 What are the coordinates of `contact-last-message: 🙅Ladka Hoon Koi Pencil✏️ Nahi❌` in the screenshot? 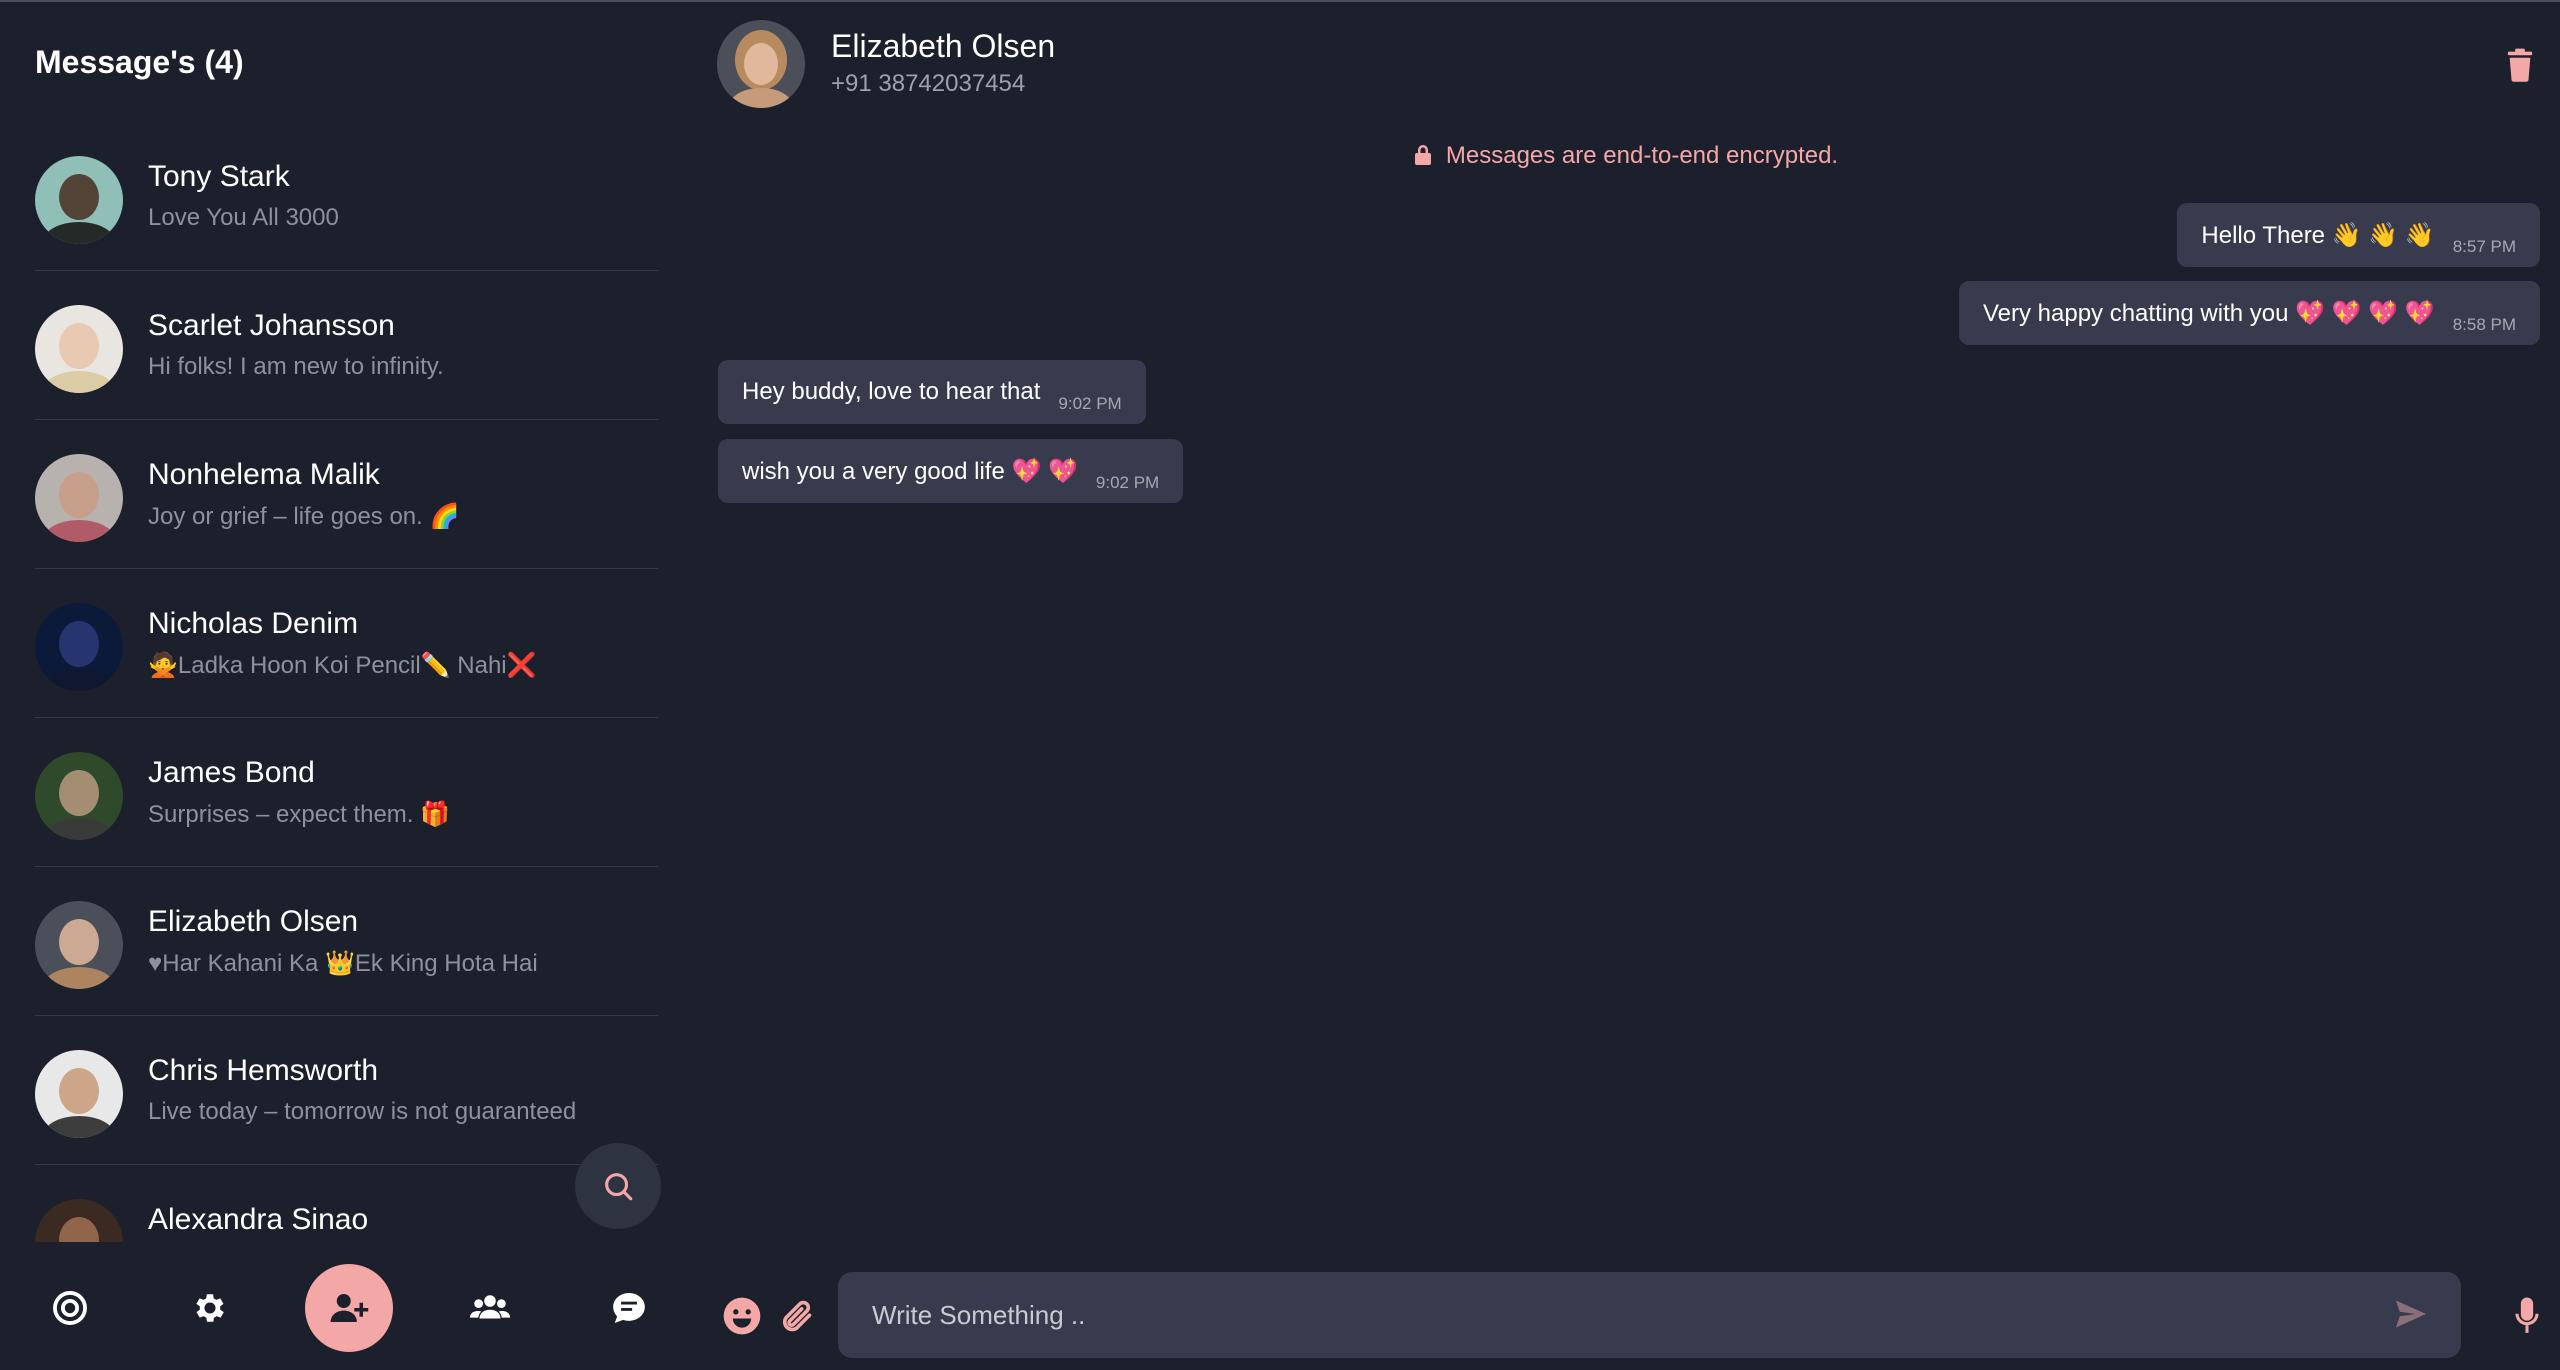 It's located at (342, 665).